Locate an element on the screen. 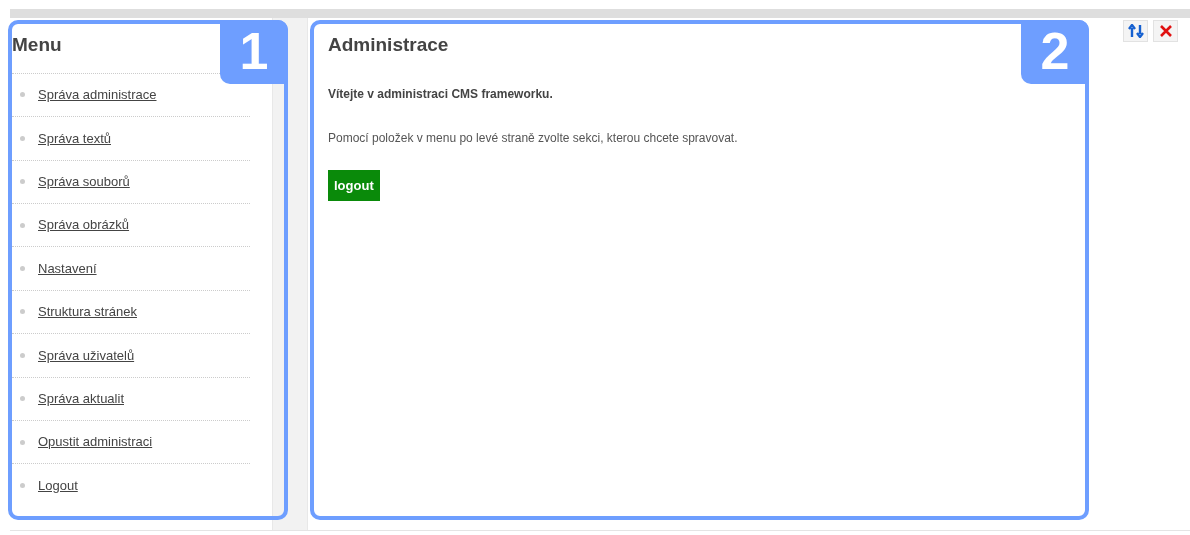 The height and width of the screenshot is (535, 1190). menu-link: Logout is located at coordinates (58, 485).